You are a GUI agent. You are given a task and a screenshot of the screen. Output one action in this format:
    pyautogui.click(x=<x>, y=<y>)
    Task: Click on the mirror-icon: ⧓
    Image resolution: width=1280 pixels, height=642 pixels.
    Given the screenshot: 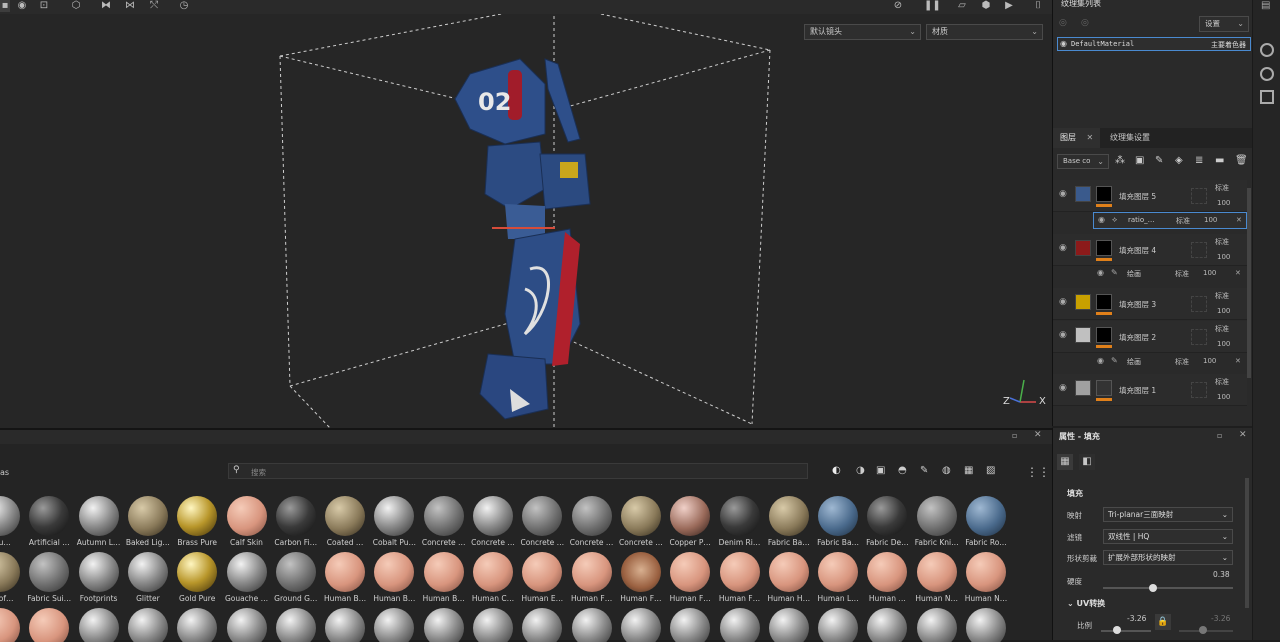 What is the action you would take?
    pyautogui.click(x=106, y=6)
    